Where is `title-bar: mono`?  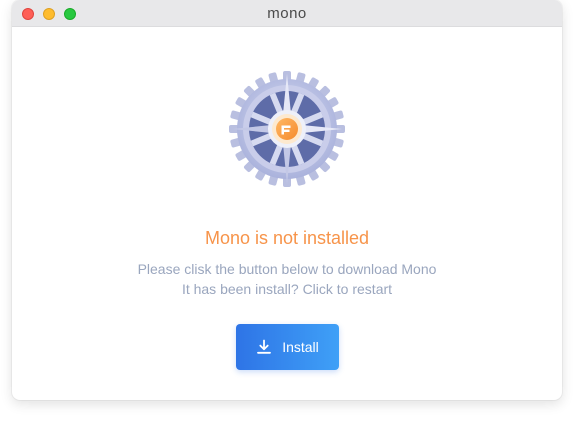 title-bar: mono is located at coordinates (287, 13).